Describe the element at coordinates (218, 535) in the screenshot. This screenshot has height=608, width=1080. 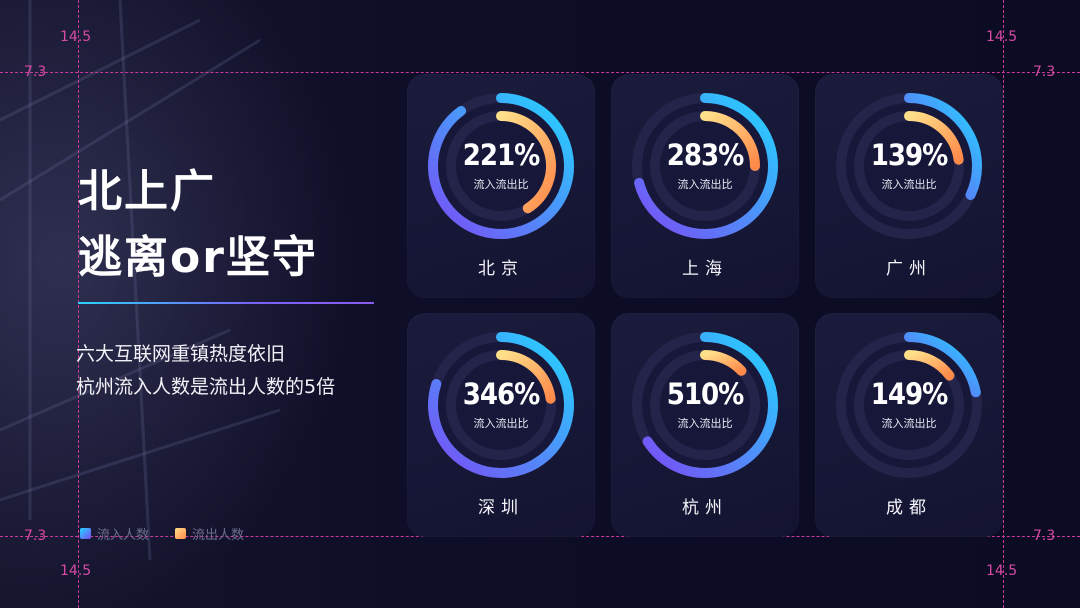
I see `legend-label-outflow: 流出人数` at that location.